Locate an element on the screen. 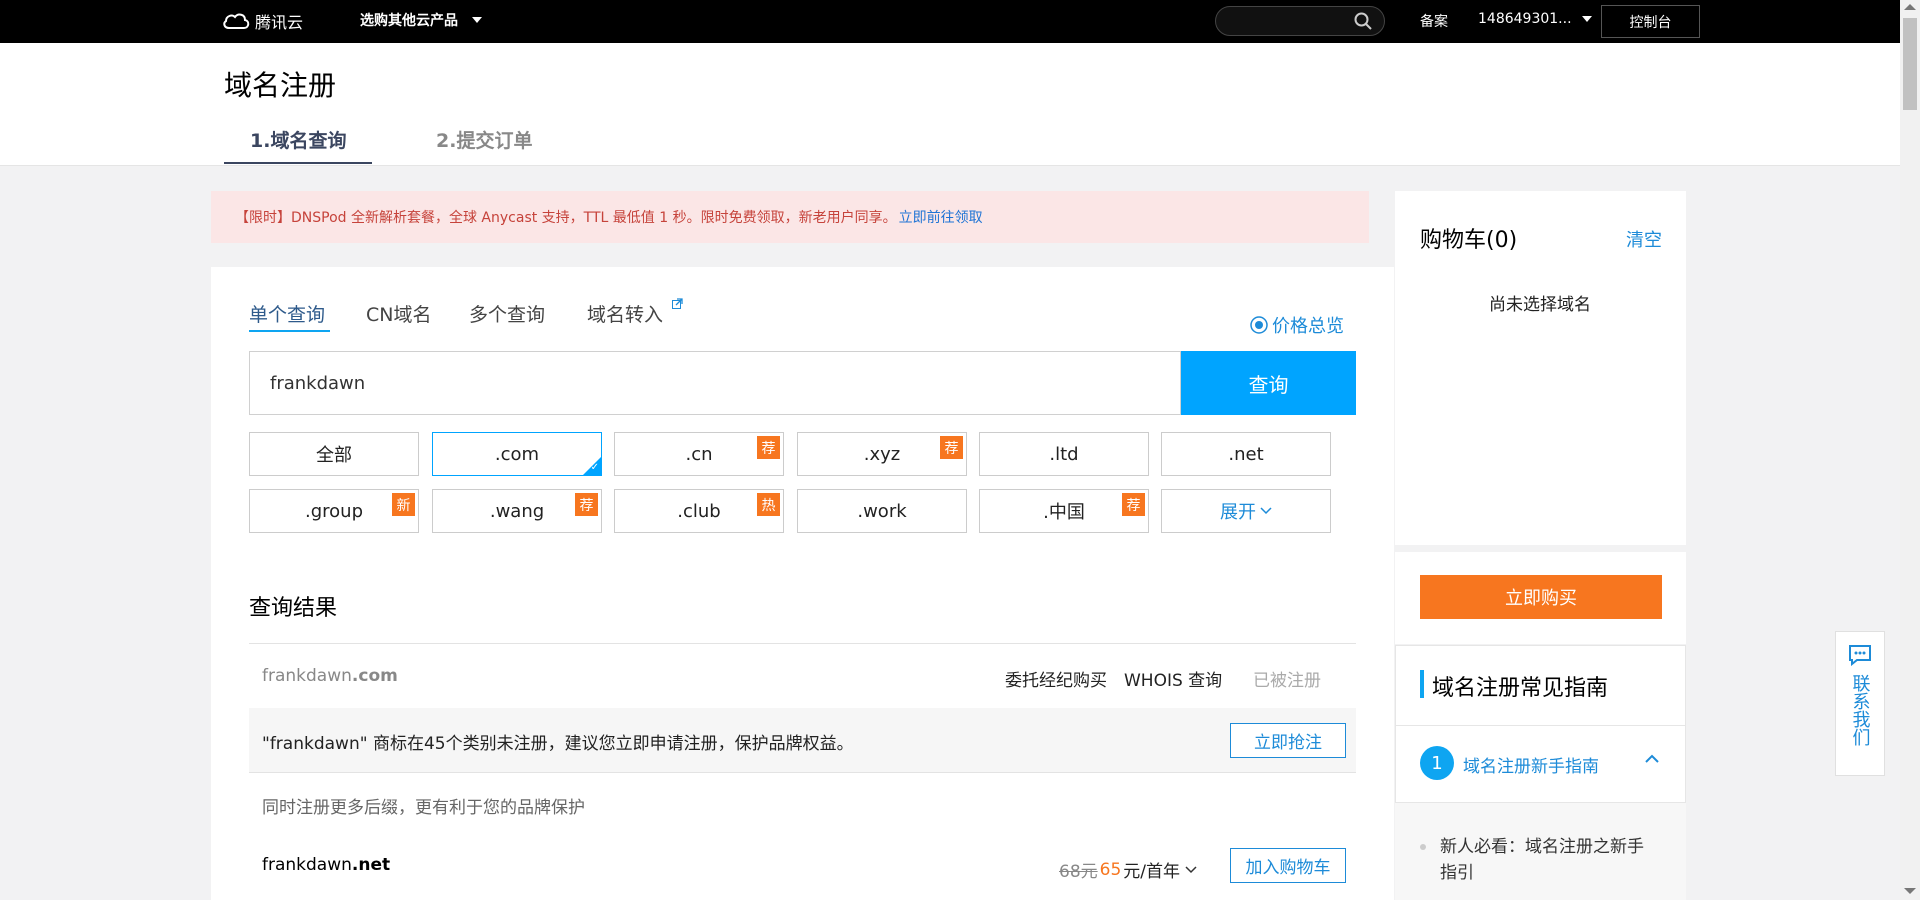 The height and width of the screenshot is (900, 1920). suffix-label: .中国 is located at coordinates (1064, 512).